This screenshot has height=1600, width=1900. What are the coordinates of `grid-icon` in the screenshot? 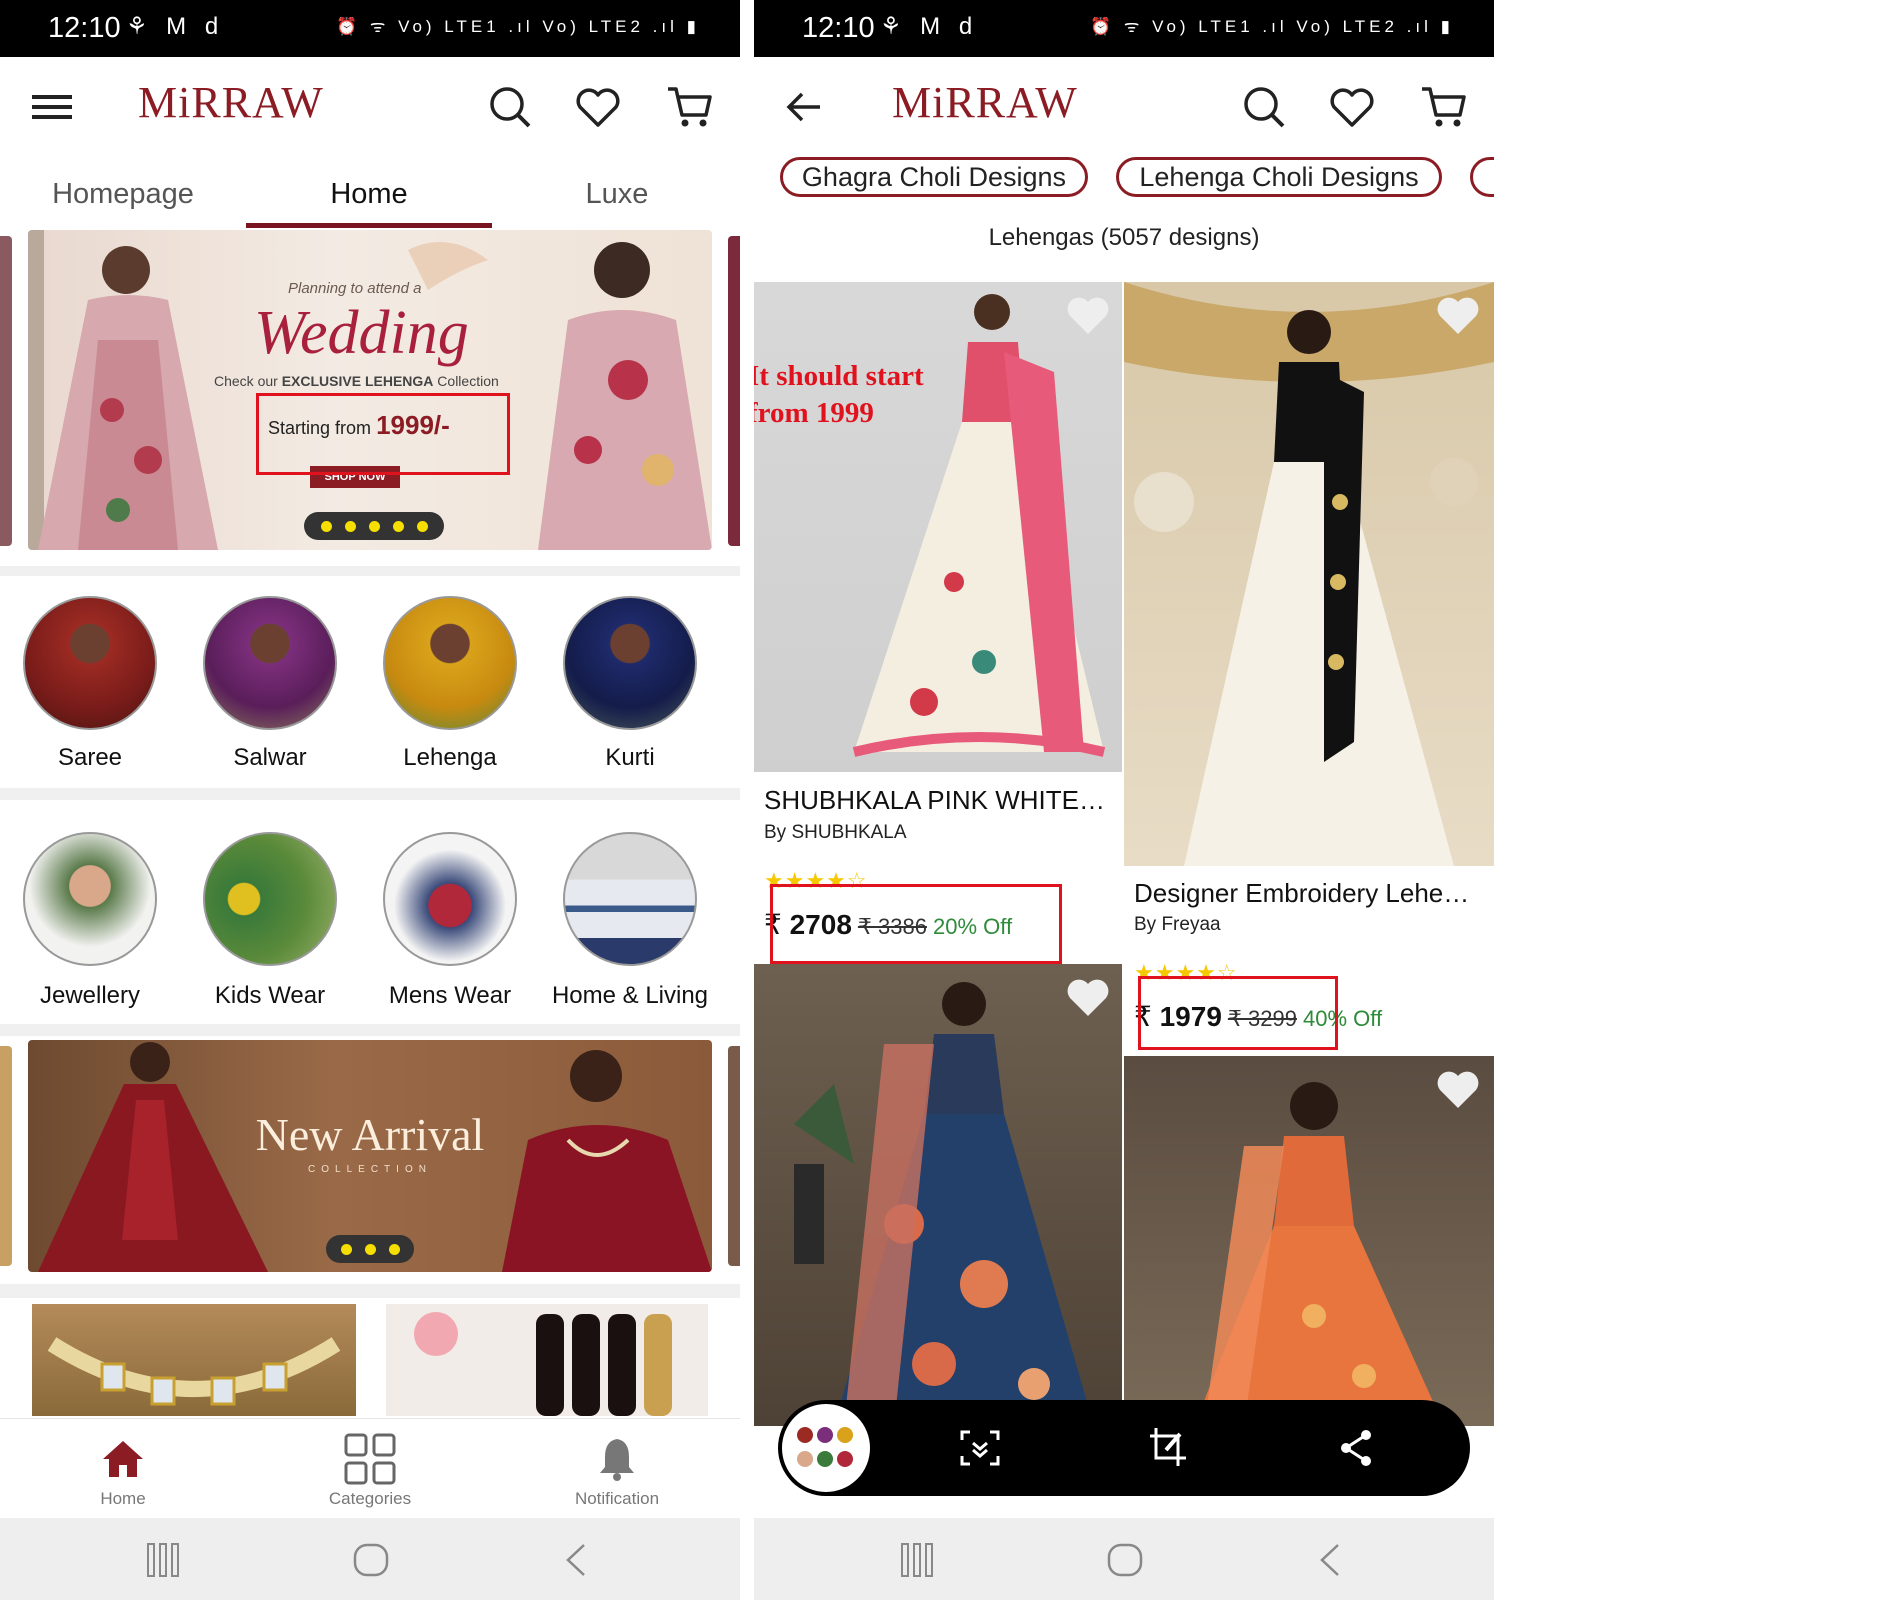 It's located at (370, 1459).